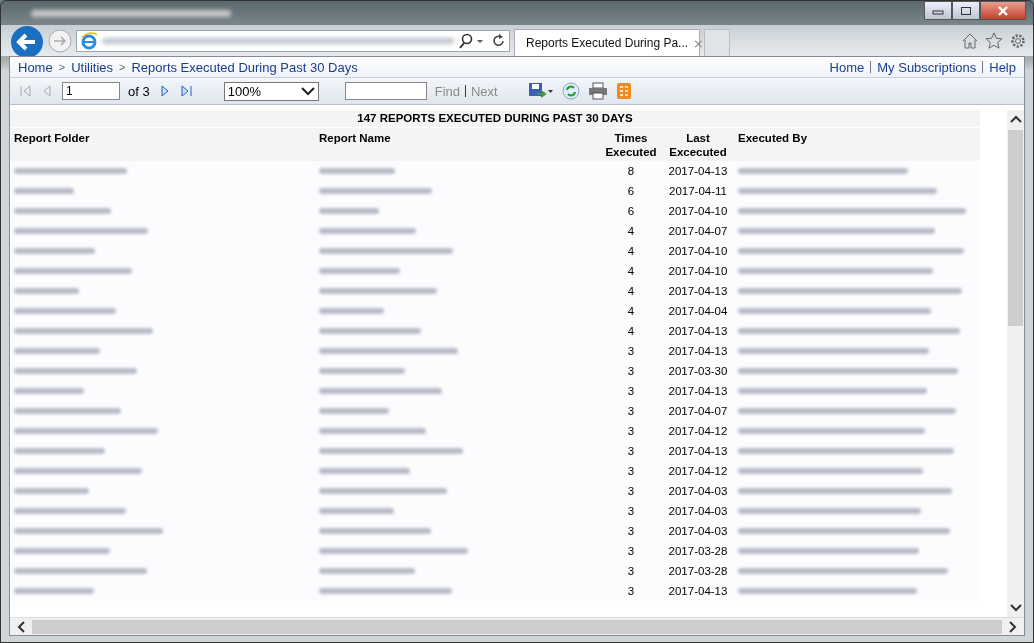  I want to click on find-field, so click(385, 91).